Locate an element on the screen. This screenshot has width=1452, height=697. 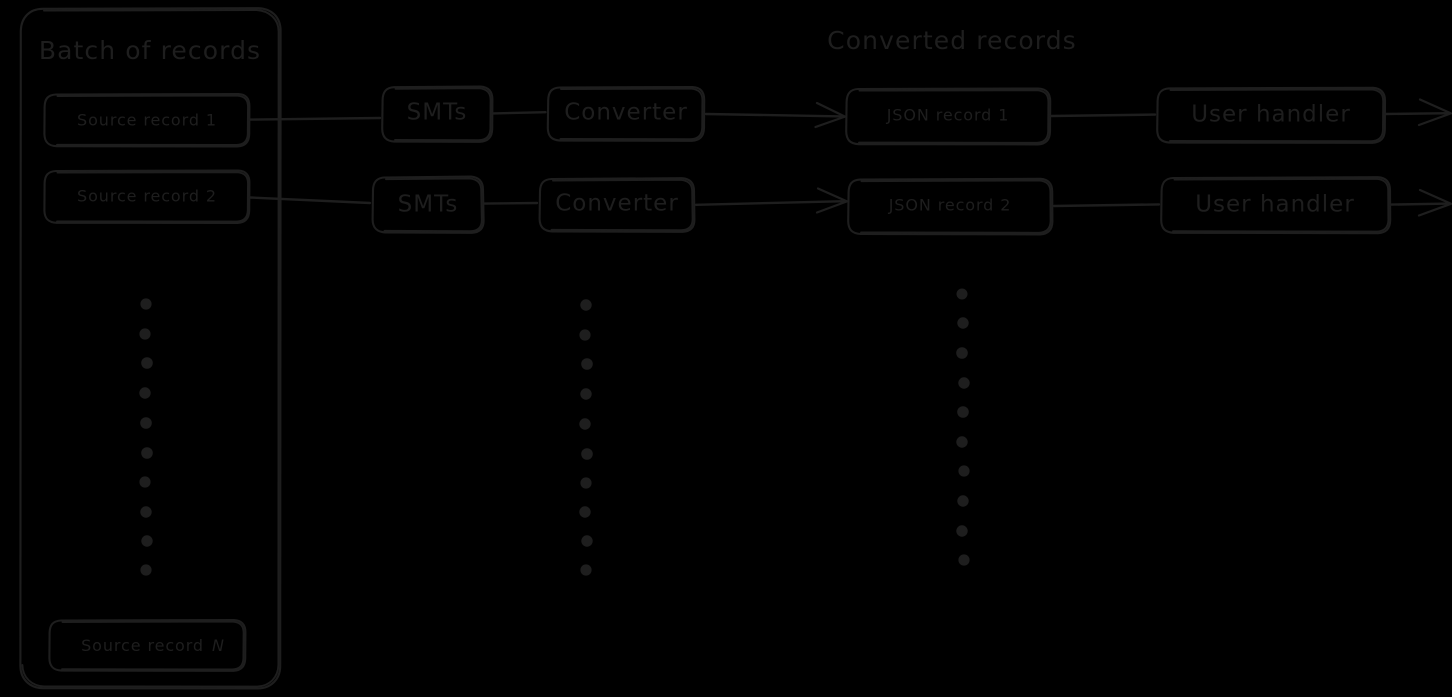
connector-smts-to-converter-row1 is located at coordinates (519, 113).